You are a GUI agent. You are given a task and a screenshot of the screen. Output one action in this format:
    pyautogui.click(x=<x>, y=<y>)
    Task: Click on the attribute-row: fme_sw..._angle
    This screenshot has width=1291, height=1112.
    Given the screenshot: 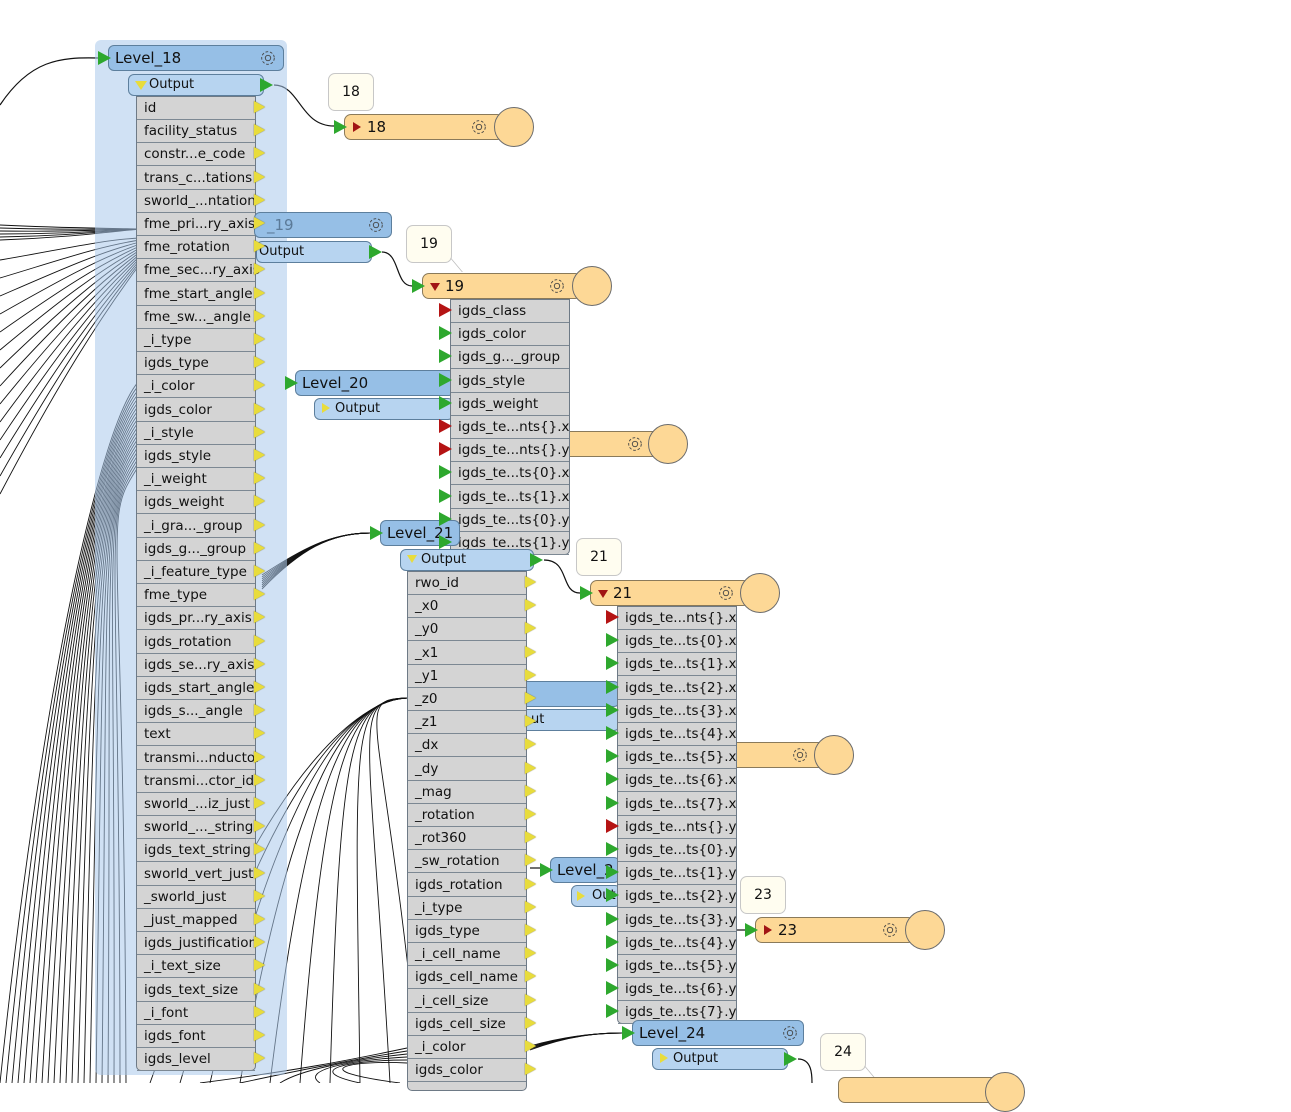 What is the action you would take?
    pyautogui.click(x=196, y=317)
    